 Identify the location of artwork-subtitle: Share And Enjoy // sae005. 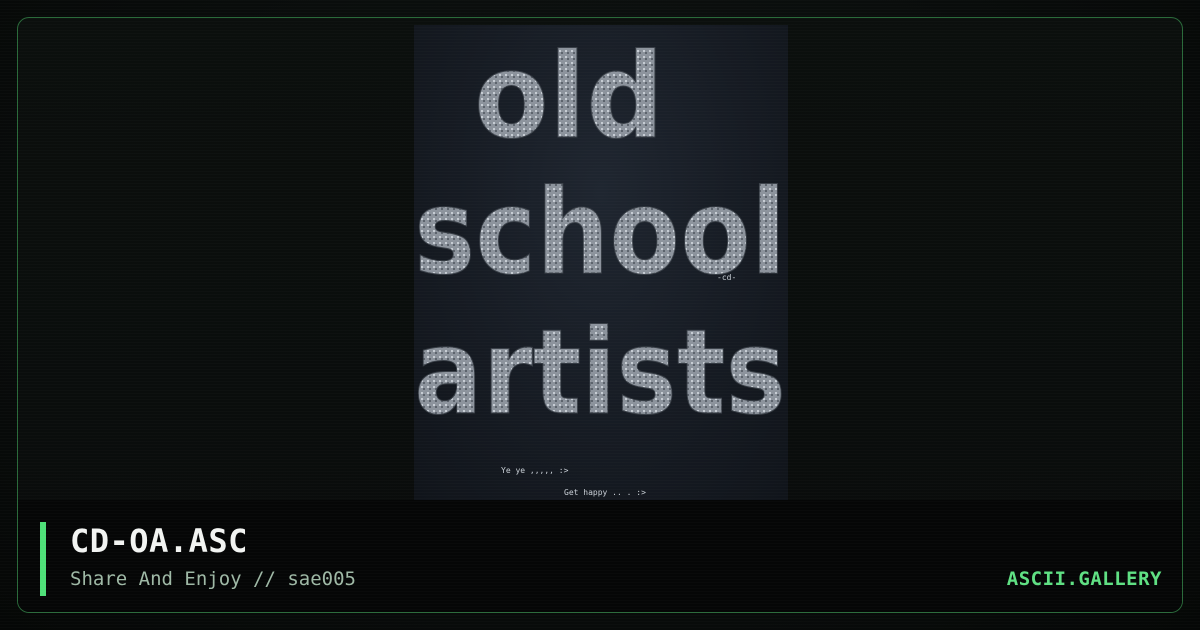
(213, 579).